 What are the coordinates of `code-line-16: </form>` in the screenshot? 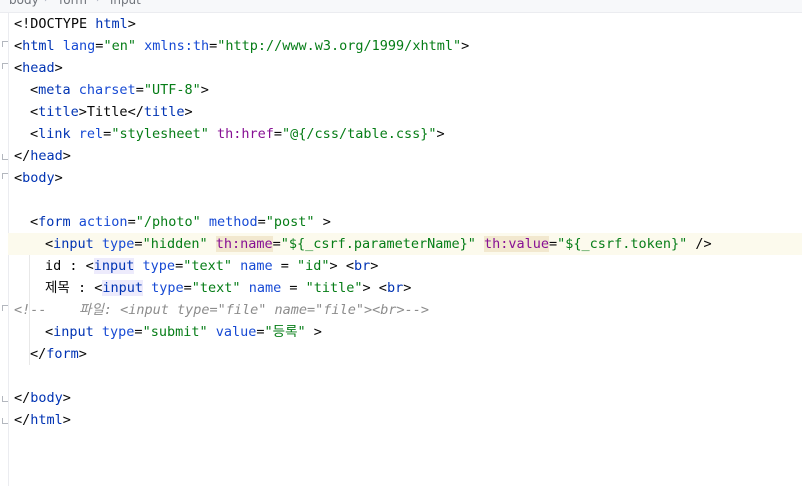 It's located at (405, 354).